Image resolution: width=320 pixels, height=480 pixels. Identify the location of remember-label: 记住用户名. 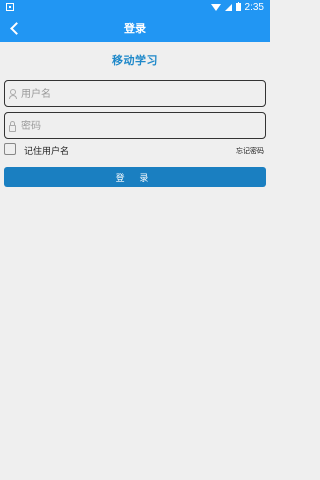
(47, 152).